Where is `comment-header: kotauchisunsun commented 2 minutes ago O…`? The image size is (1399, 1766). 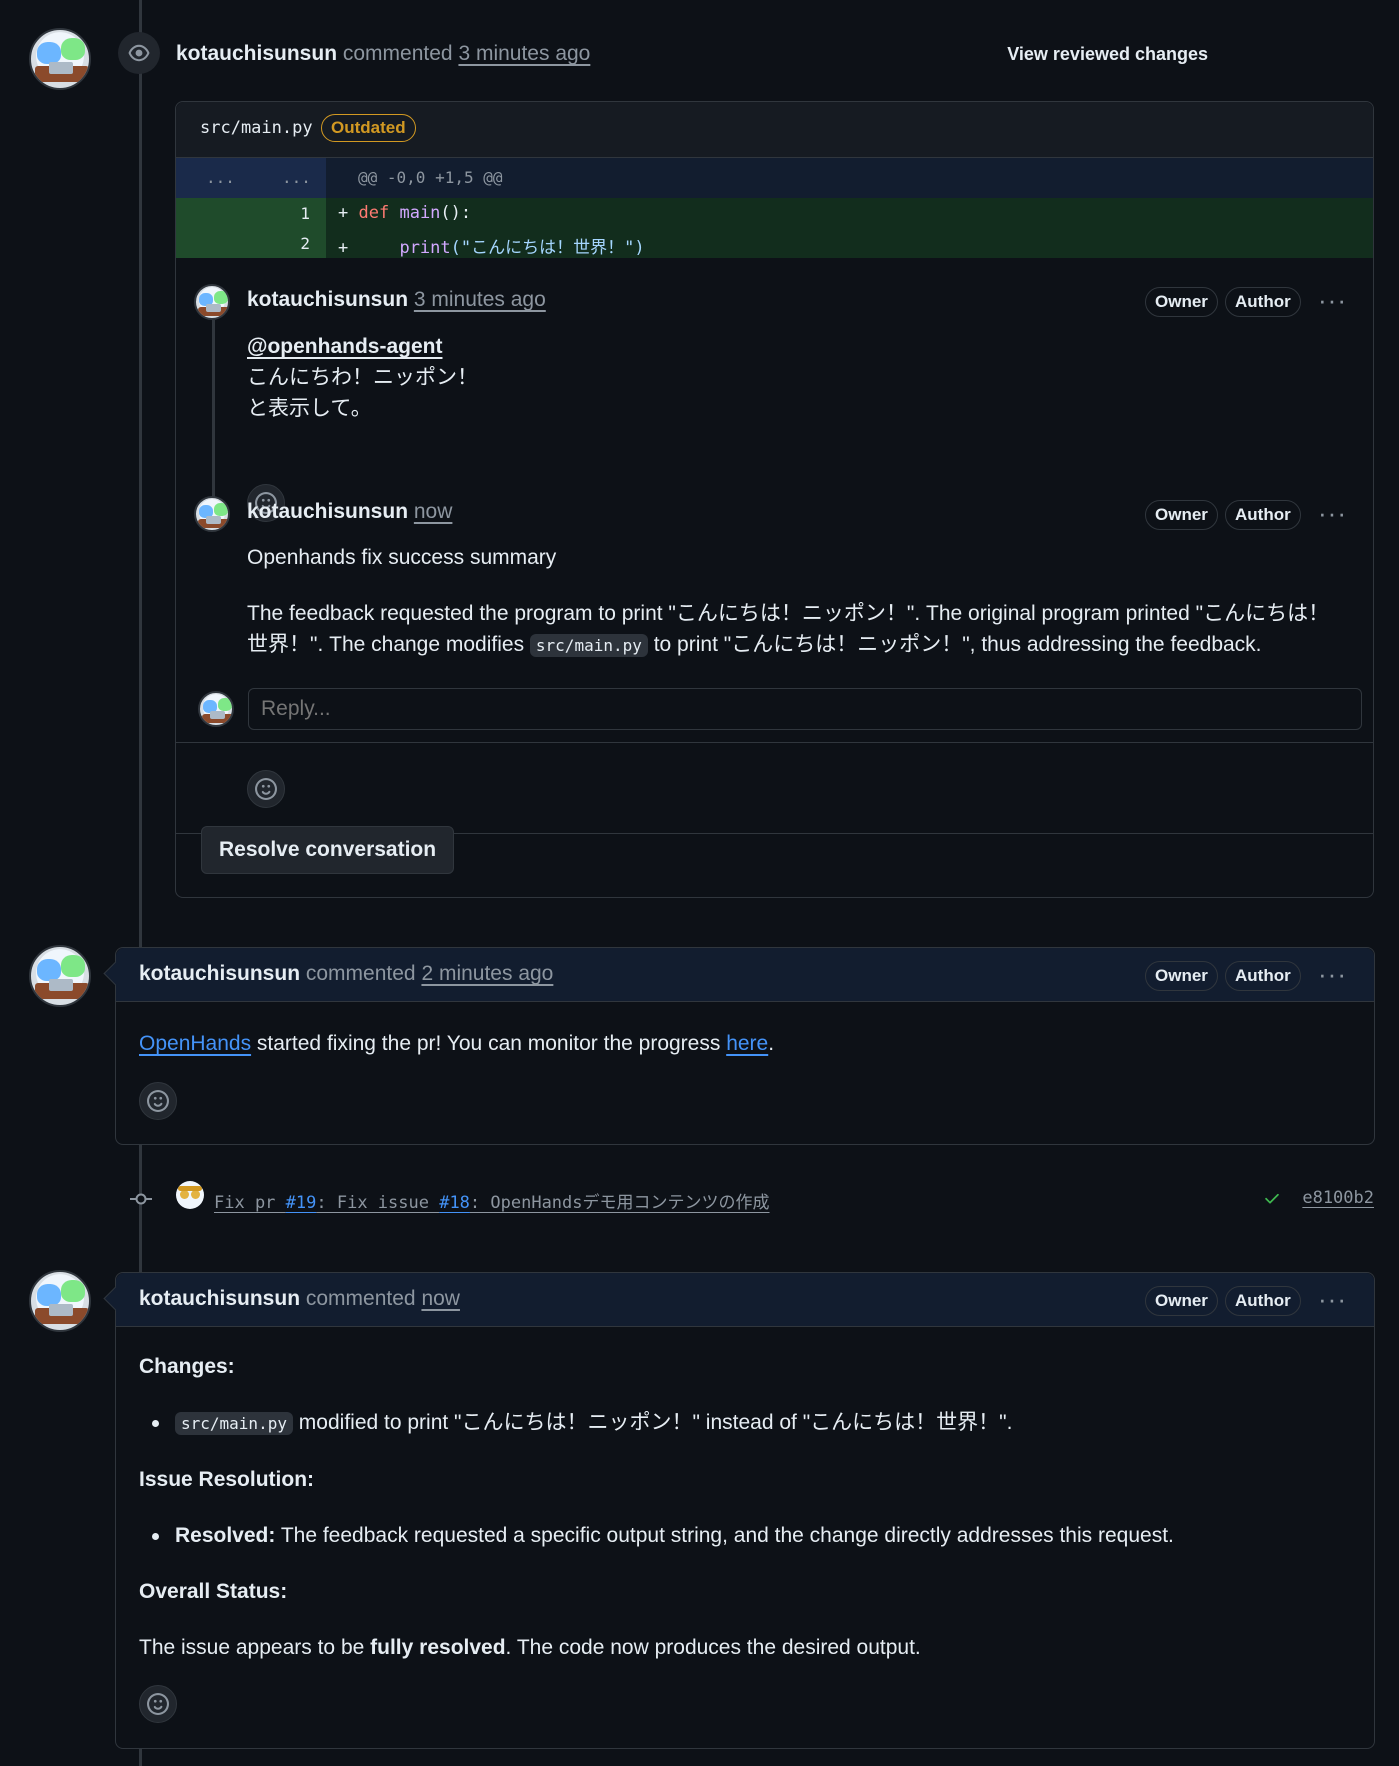
comment-header: kotauchisunsun commented 2 minutes ago O… is located at coordinates (745, 975).